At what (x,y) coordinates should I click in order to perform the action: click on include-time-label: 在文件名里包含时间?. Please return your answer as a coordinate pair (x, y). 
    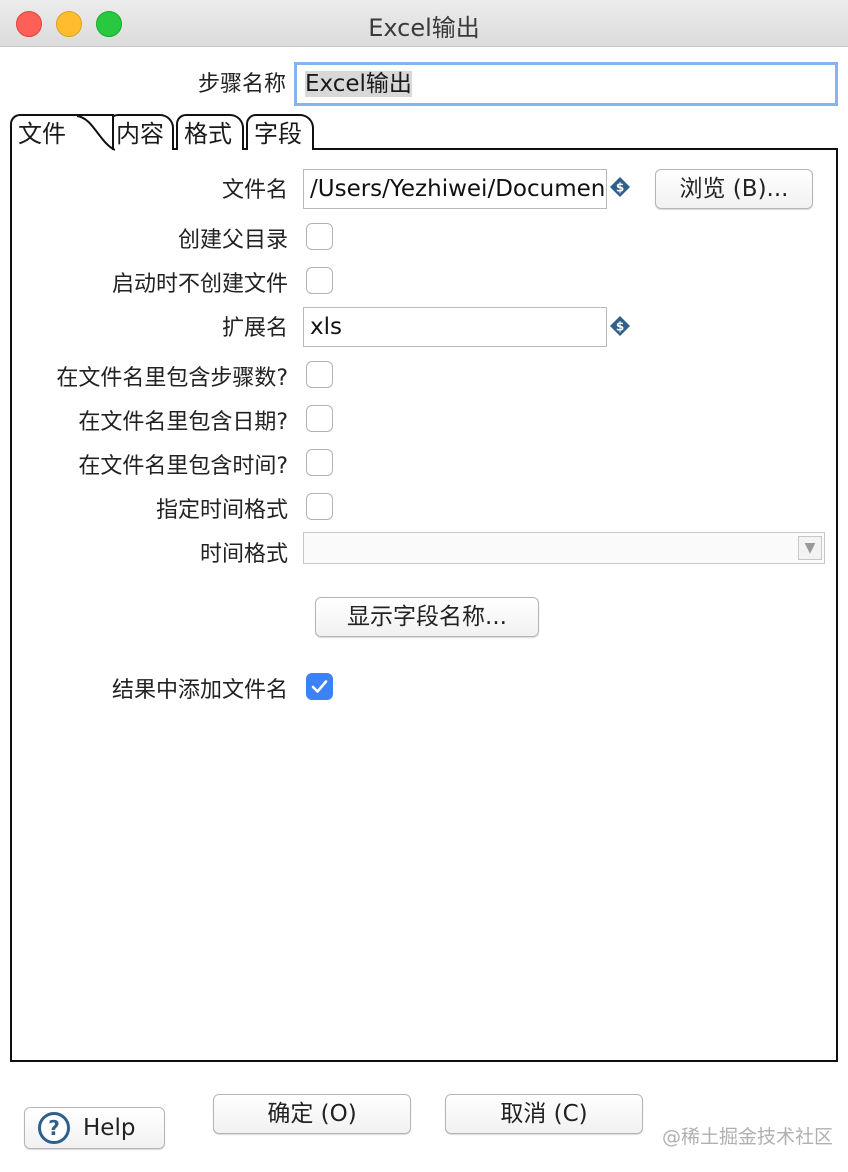
    Looking at the image, I should click on (183, 466).